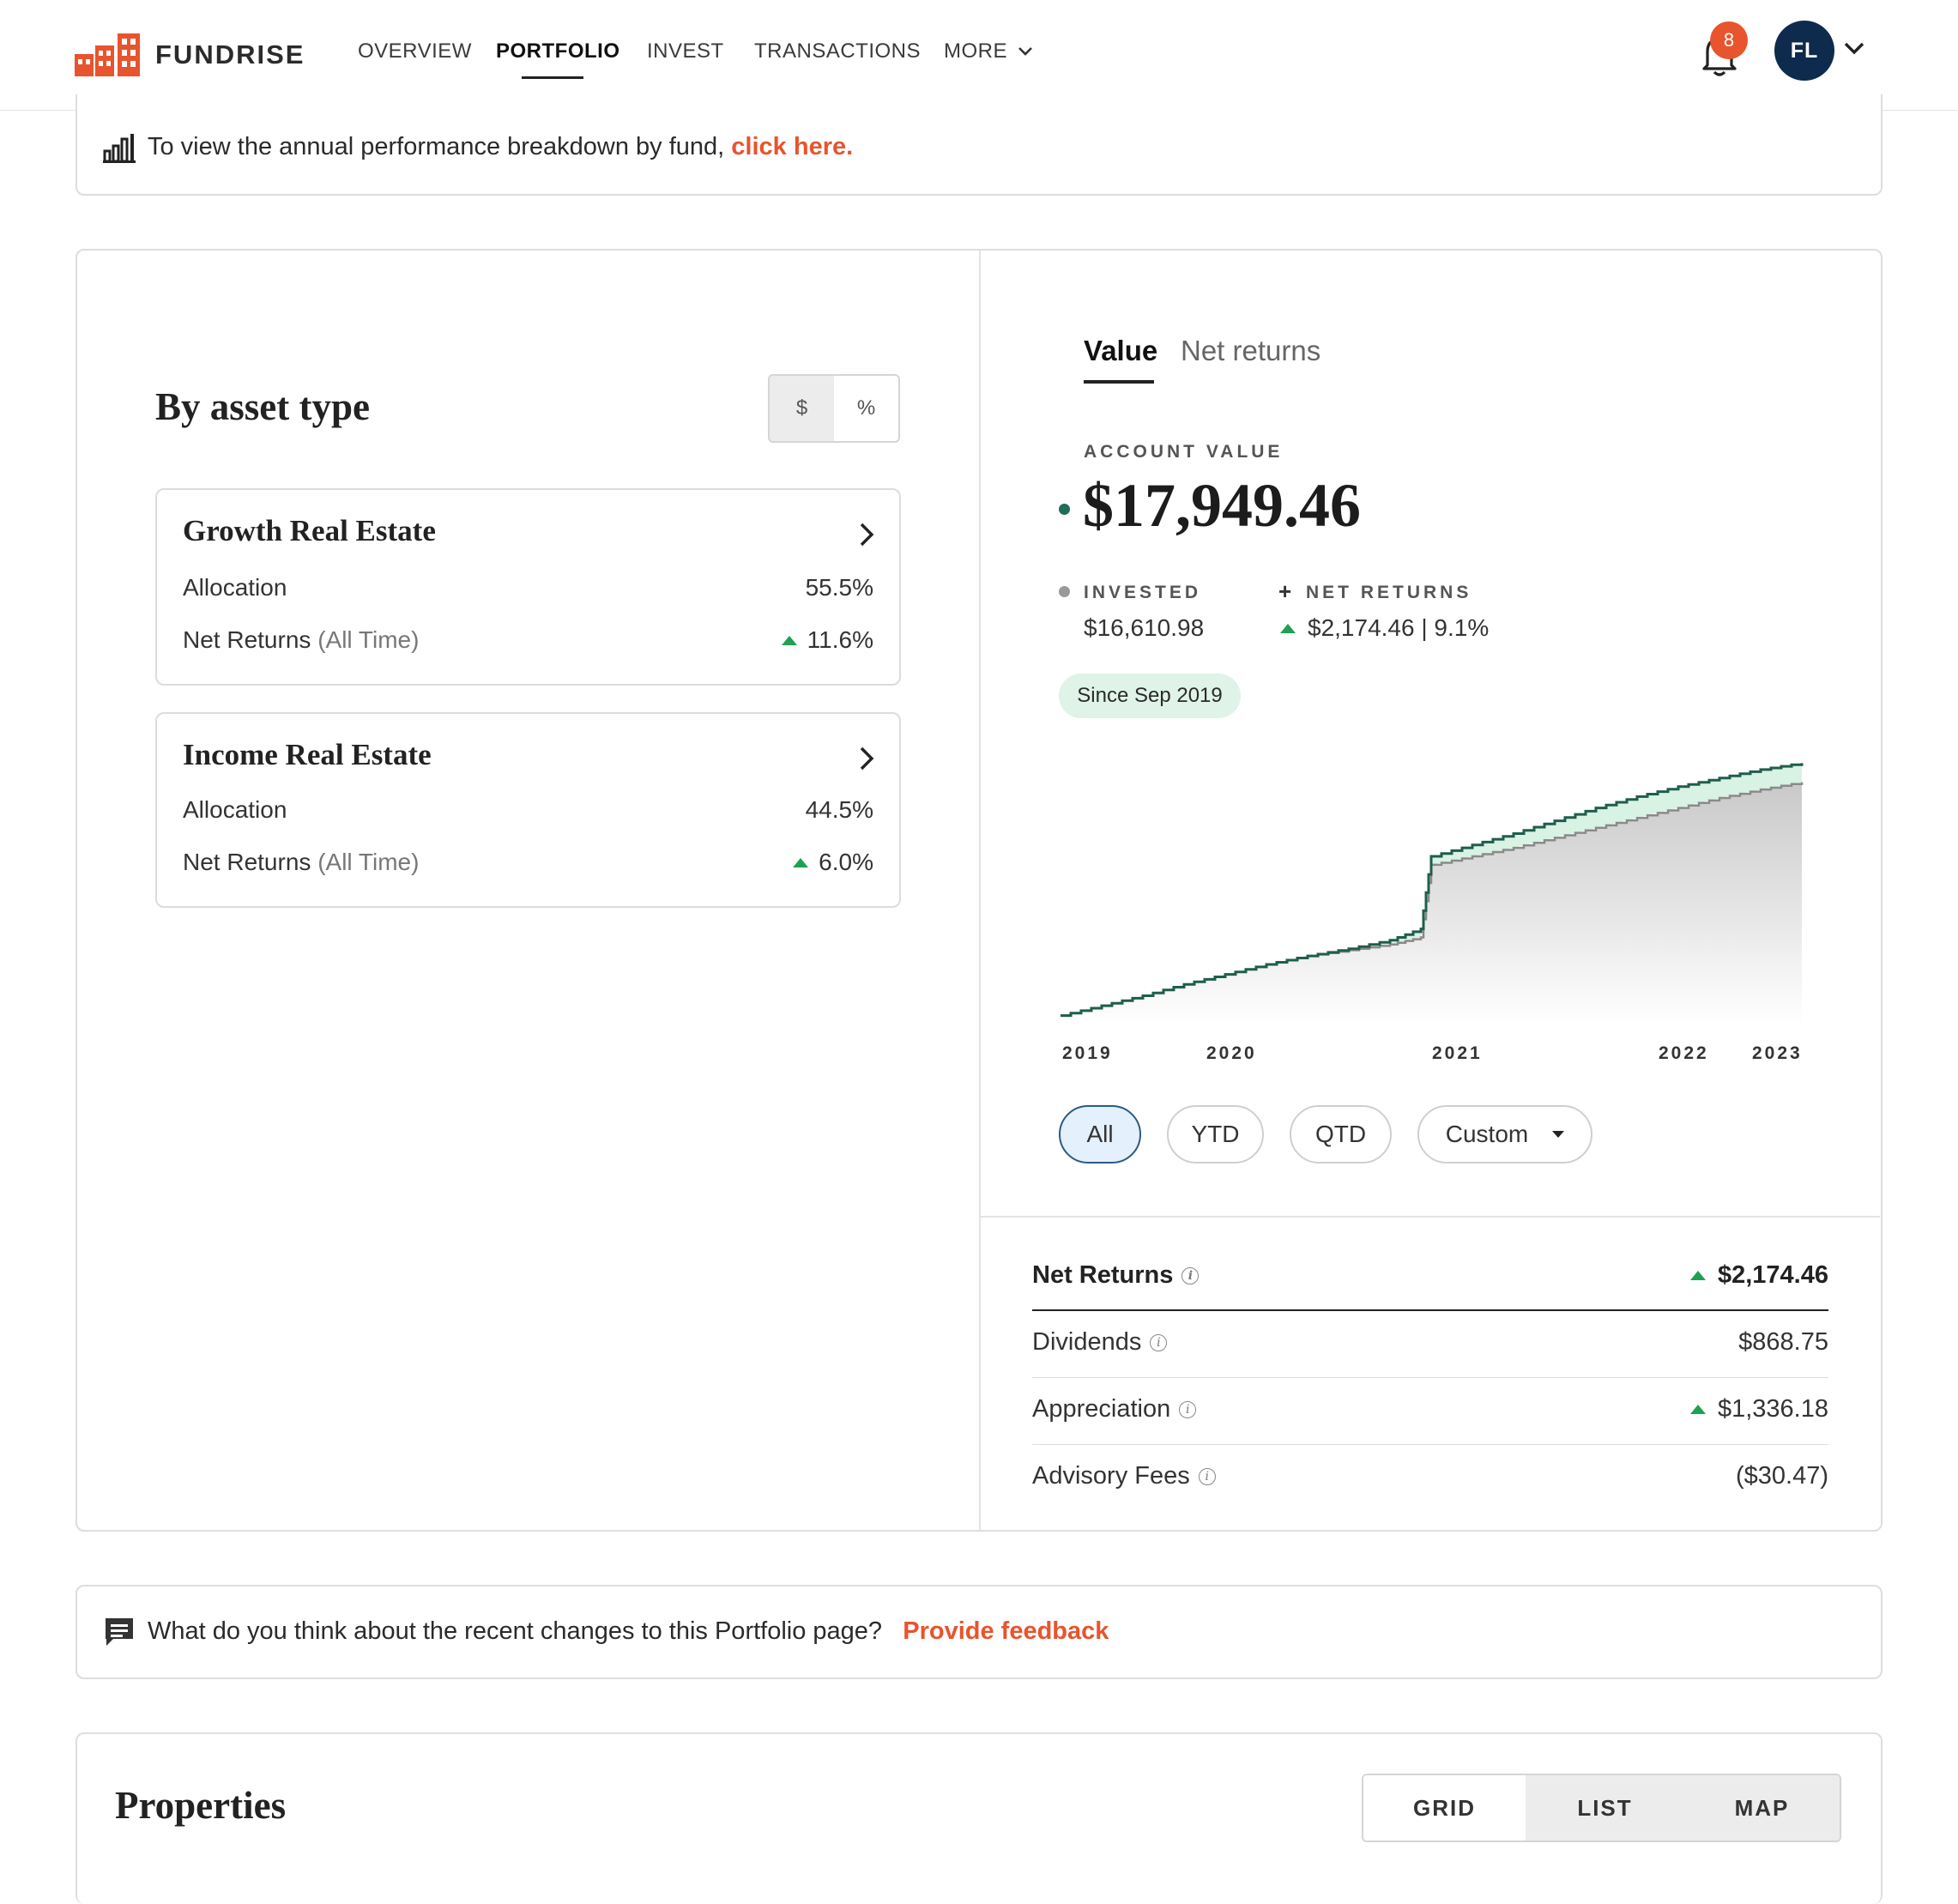 Image resolution: width=1958 pixels, height=1904 pixels. What do you see at coordinates (1025, 51) in the screenshot?
I see `chevron-down-icon` at bounding box center [1025, 51].